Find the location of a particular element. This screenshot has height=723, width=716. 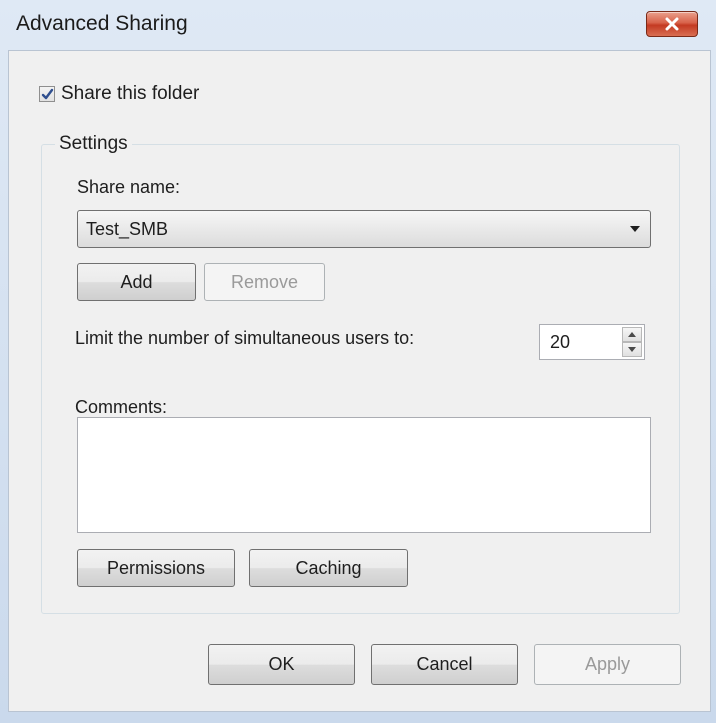

spin-down-button is located at coordinates (632, 349).